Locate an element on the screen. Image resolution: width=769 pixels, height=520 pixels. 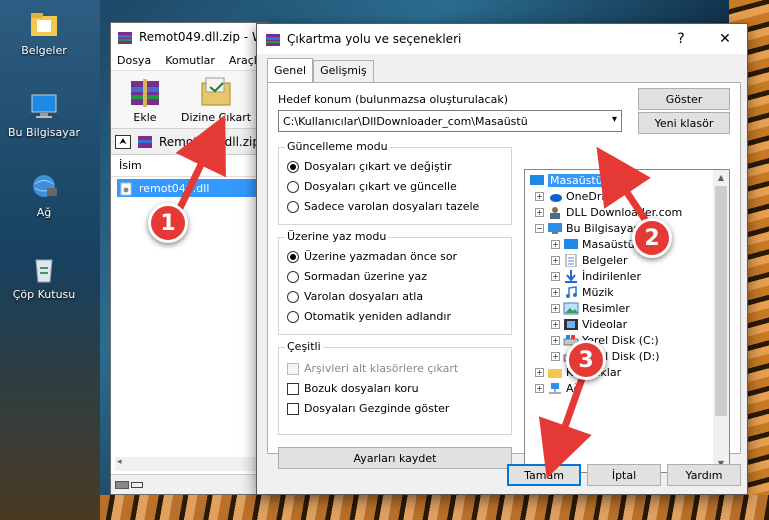
step-badge-2: 2 is located at coordinates (652, 238).